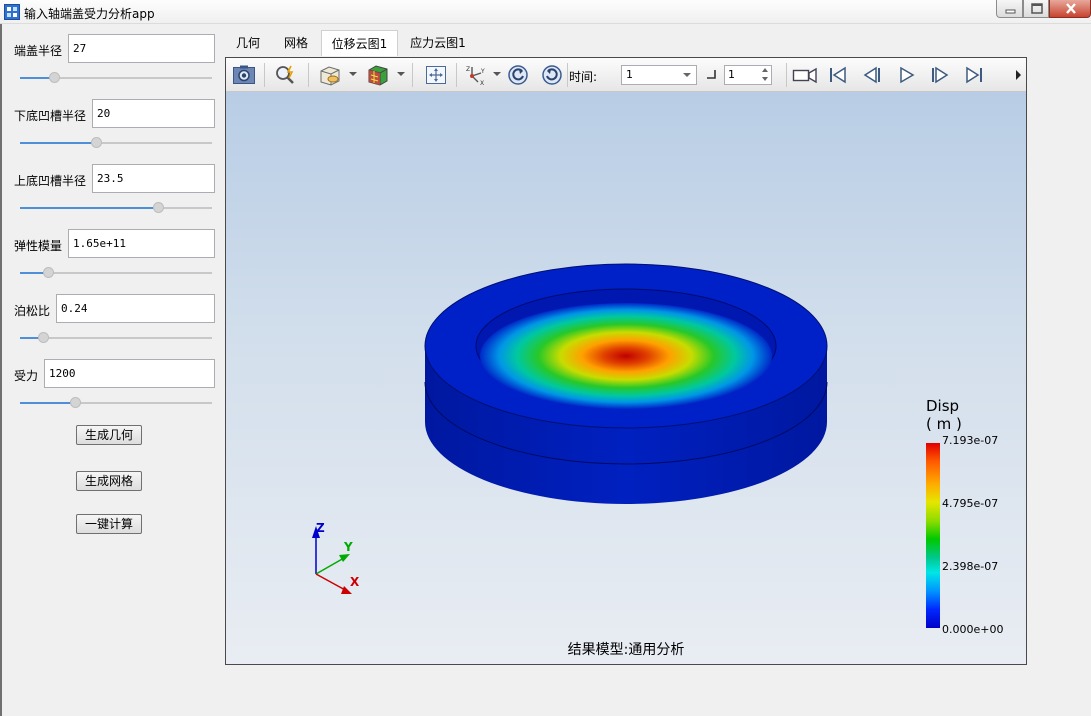  I want to click on legend-max-label: 7.193e-07, so click(970, 440).